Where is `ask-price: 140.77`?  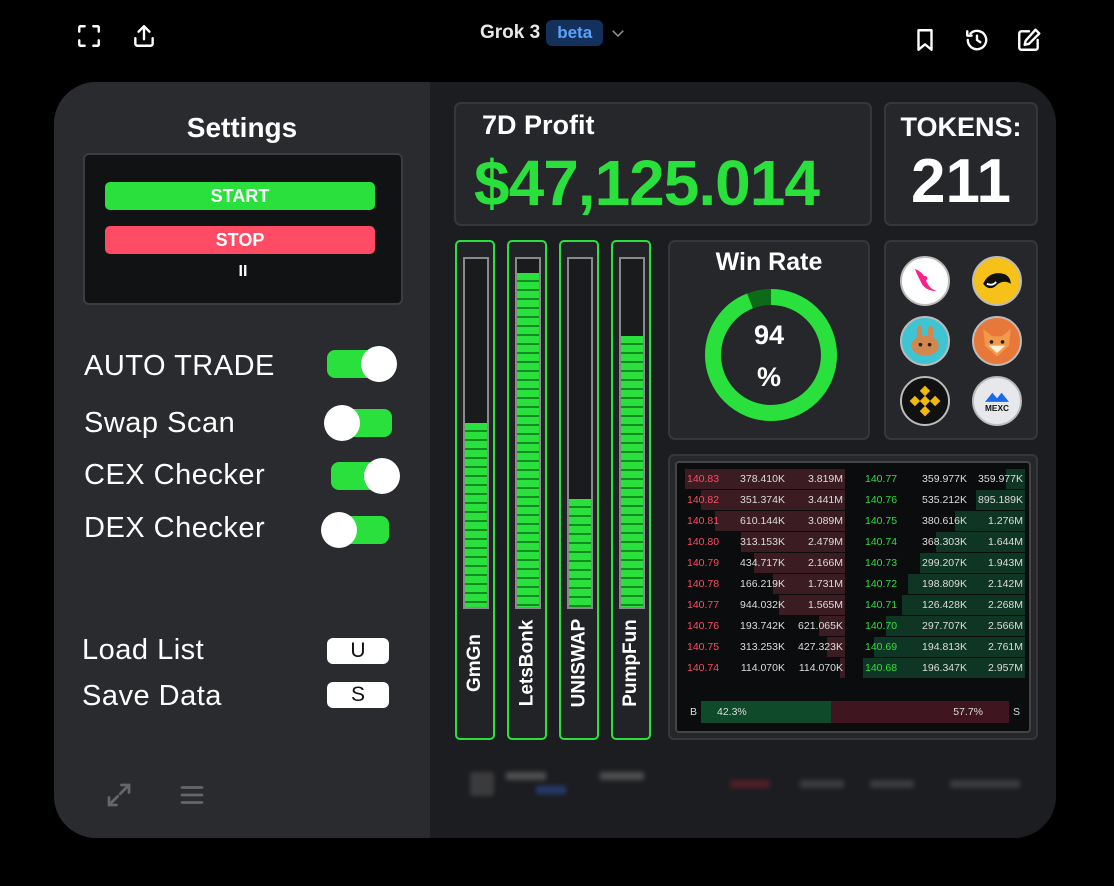
ask-price: 140.77 is located at coordinates (703, 605).